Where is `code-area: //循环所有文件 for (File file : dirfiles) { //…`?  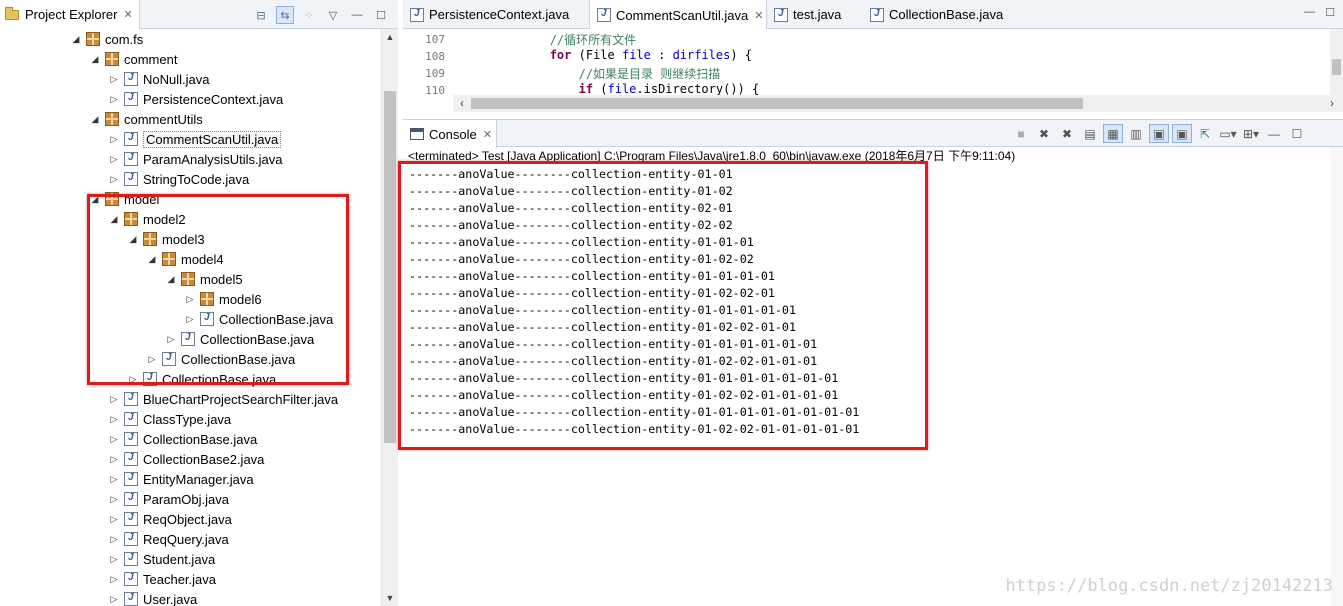
code-area: //循环所有文件 for (File file : dirfiles) { //… is located at coordinates (898, 62).